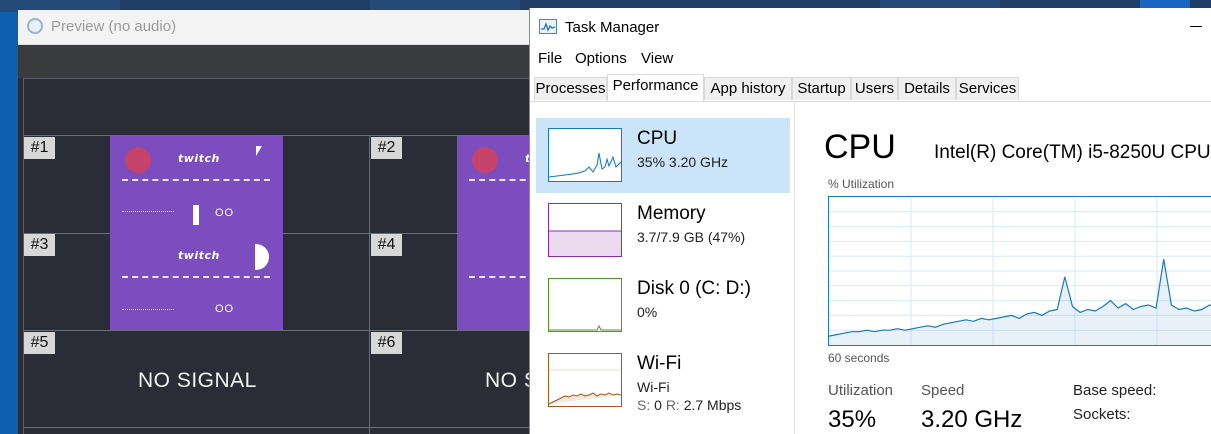  I want to click on preview-titlebar: Preview (no audio), so click(278, 27).